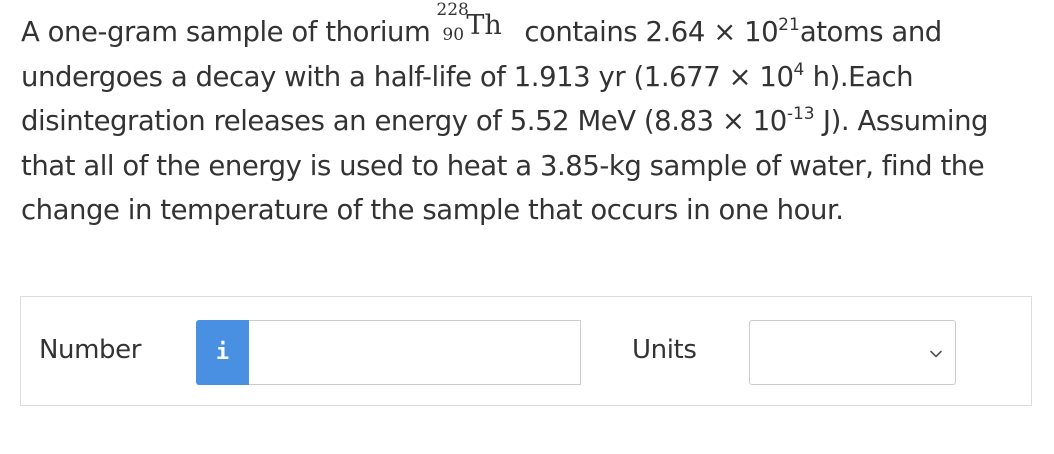  I want to click on atomic-number: 90, so click(453, 35).